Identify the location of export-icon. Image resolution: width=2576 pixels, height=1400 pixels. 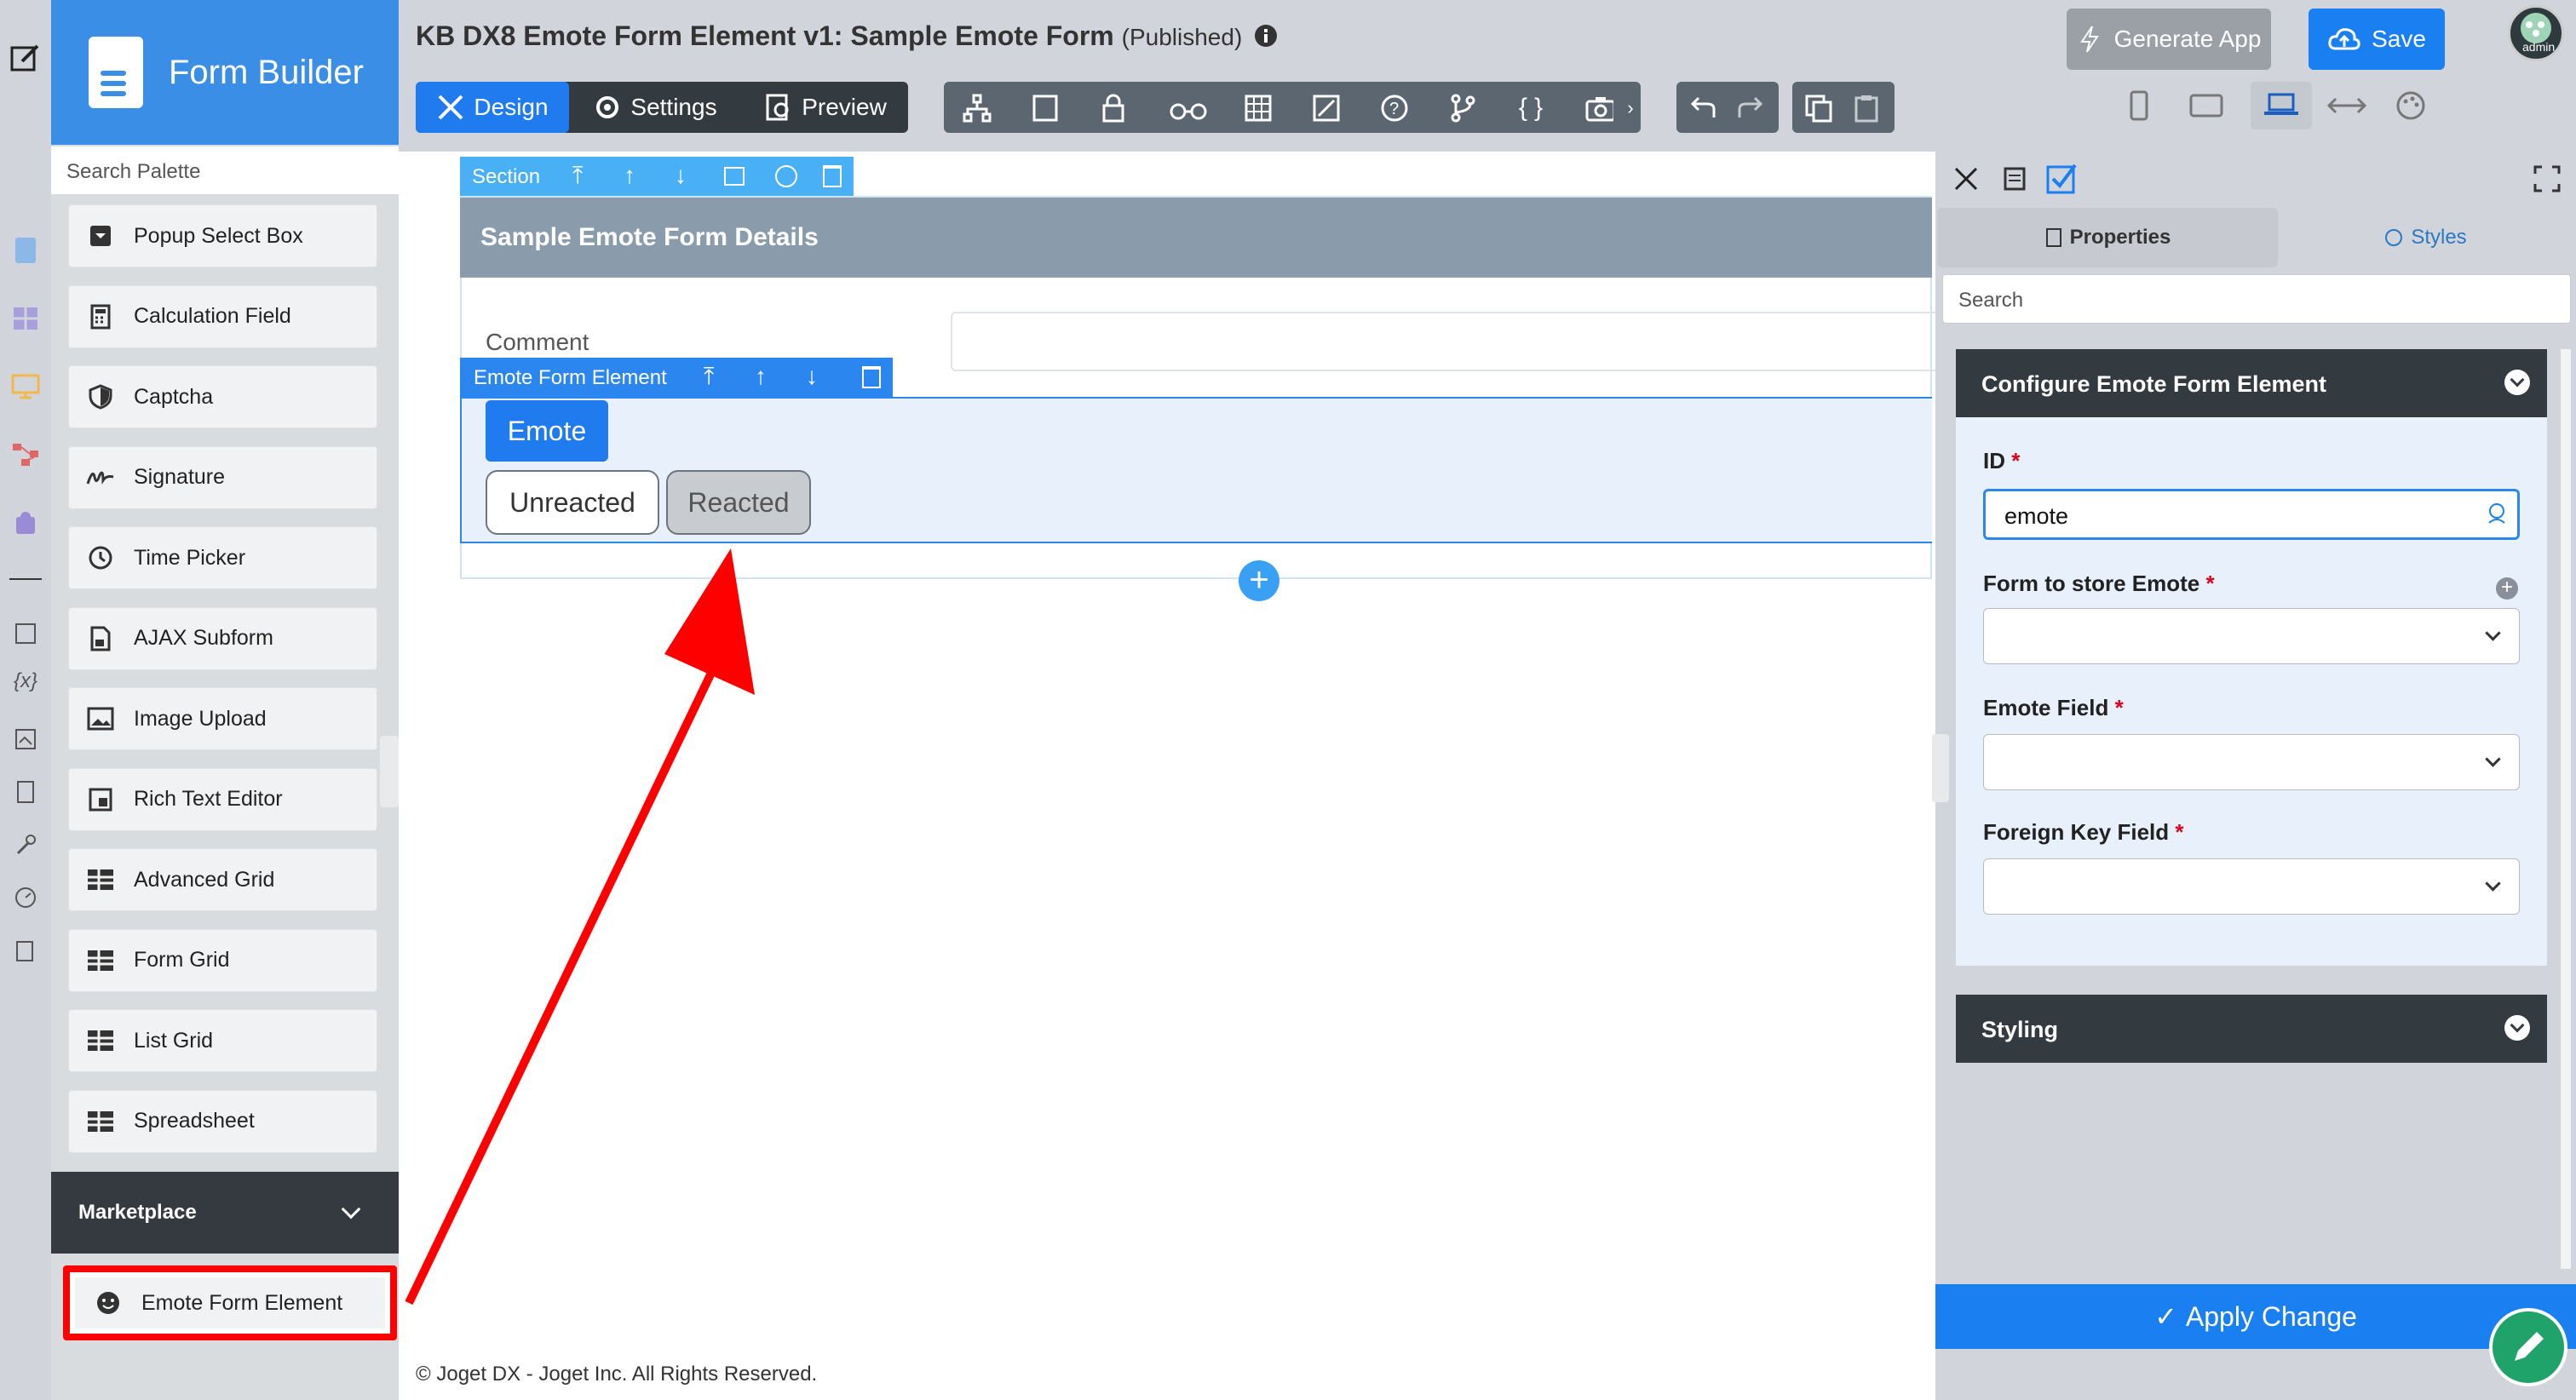
(26, 950).